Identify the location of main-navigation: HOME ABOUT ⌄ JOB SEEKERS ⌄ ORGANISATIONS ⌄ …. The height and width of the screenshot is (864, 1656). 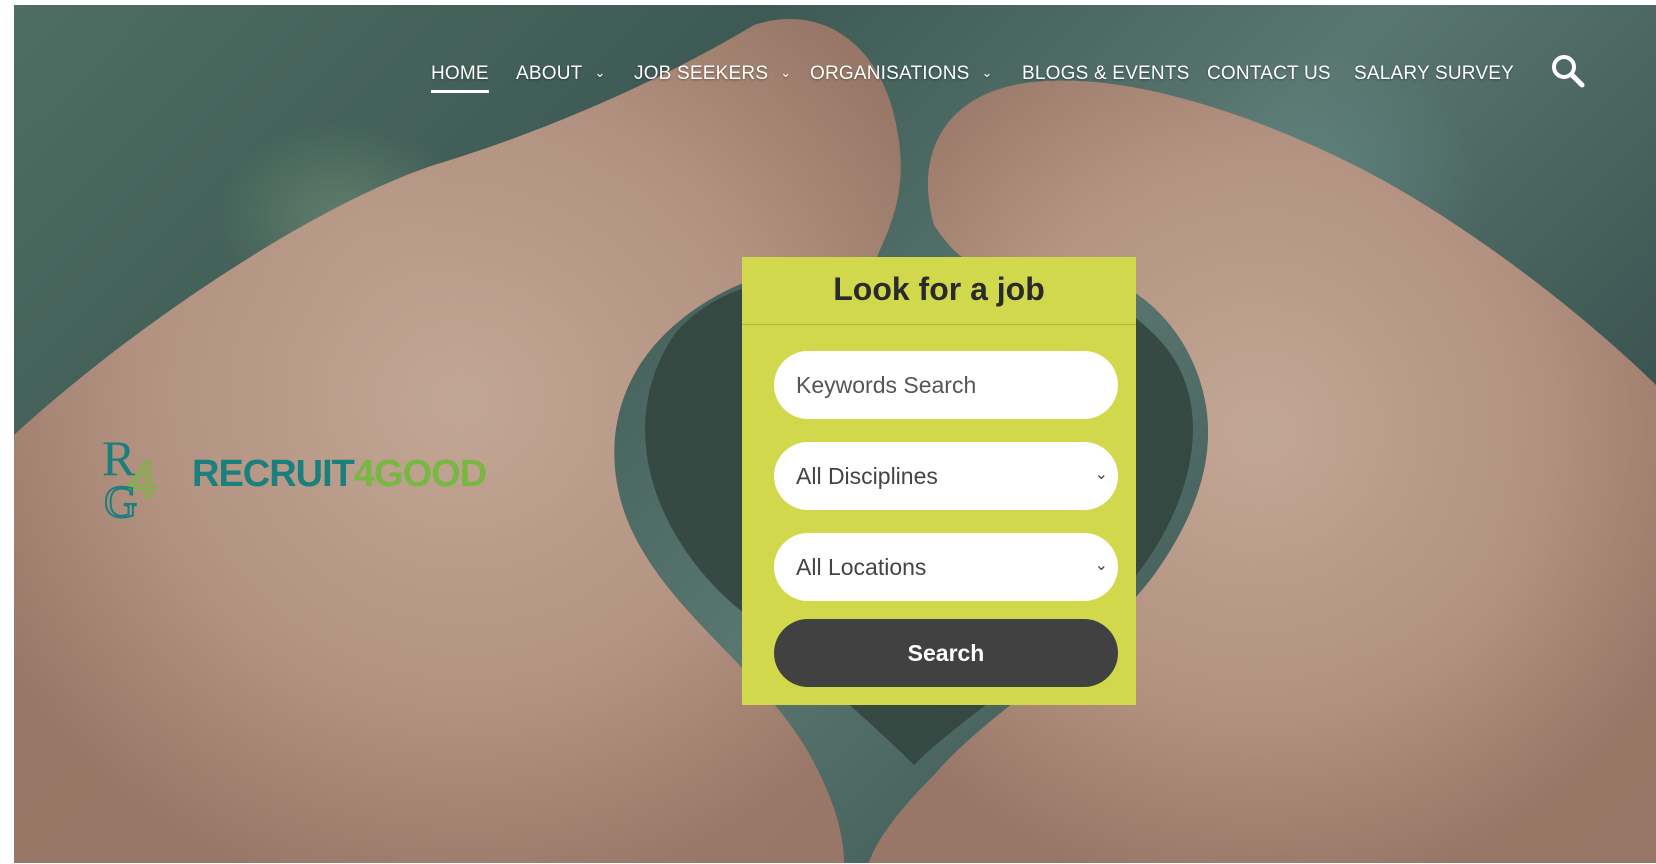
(835, 77).